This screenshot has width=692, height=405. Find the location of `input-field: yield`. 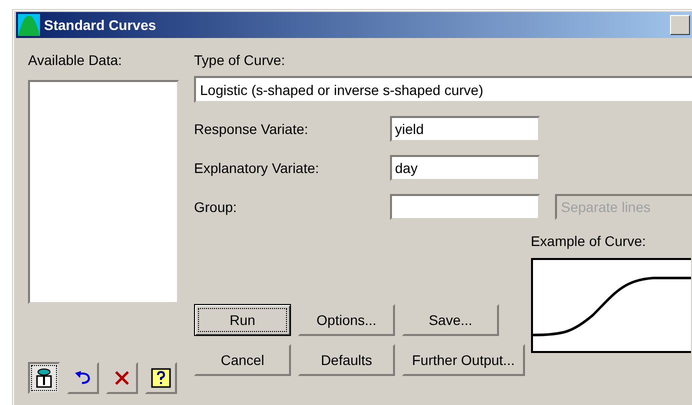

input-field: yield is located at coordinates (465, 129).